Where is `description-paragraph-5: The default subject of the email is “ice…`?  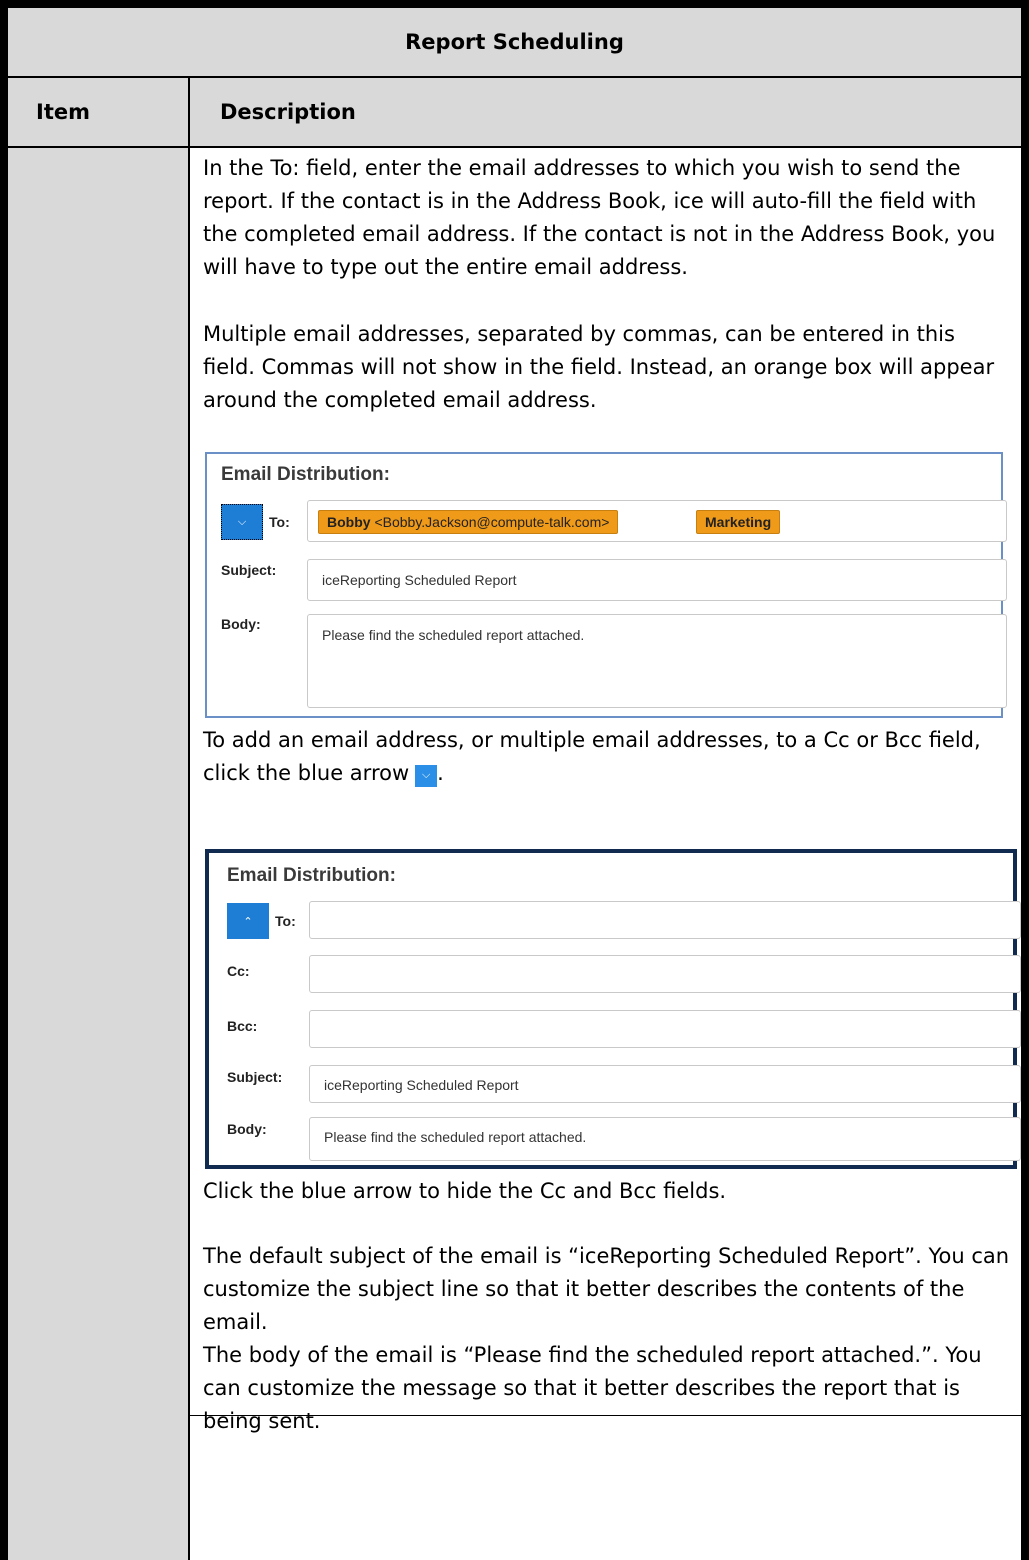 description-paragraph-5: The default subject of the email is “ice… is located at coordinates (606, 1289).